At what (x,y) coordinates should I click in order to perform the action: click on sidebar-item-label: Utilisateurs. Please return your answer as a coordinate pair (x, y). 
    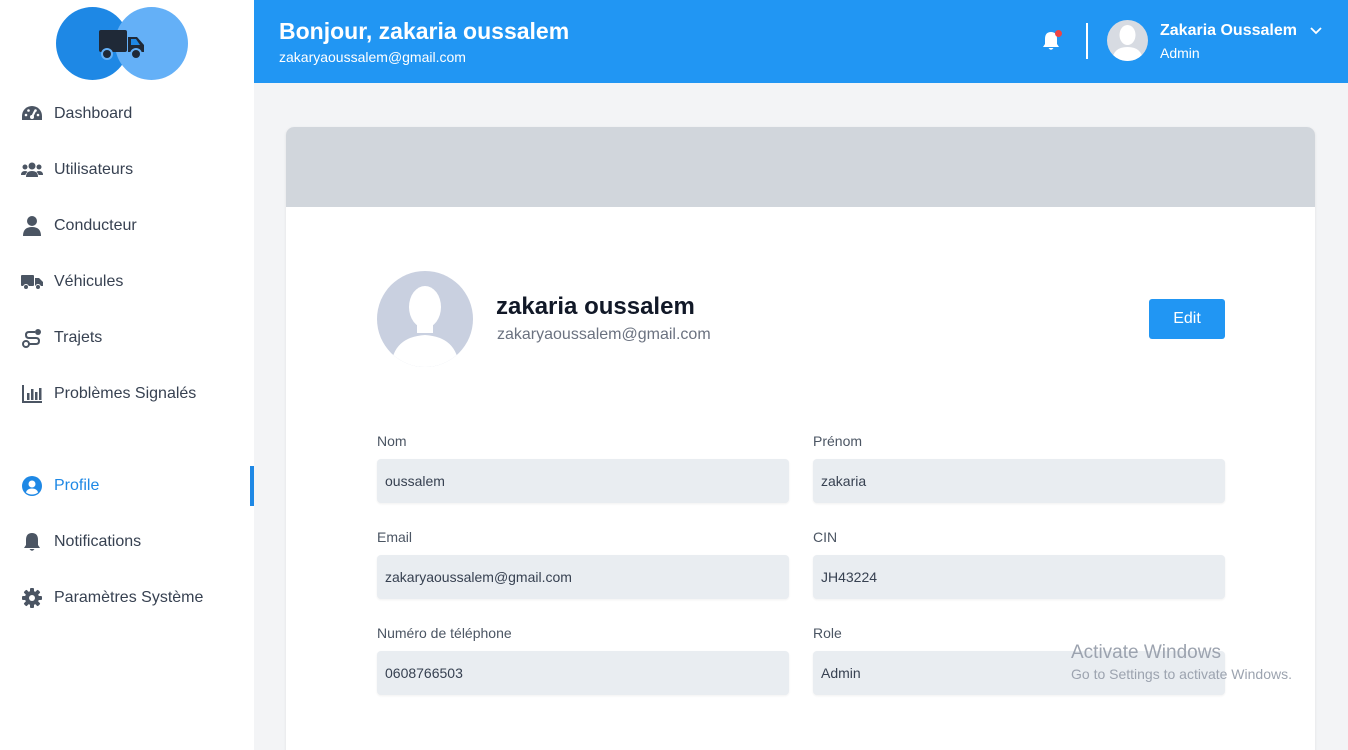
    Looking at the image, I should click on (94, 169).